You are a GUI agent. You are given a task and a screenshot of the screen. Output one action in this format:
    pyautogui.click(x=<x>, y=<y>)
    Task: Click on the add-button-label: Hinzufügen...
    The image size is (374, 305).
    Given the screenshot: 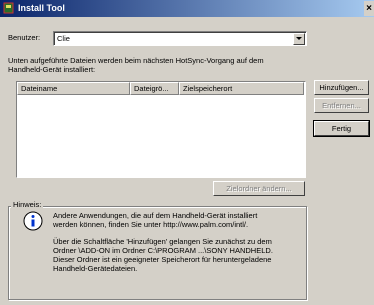 What is the action you would take?
    pyautogui.click(x=341, y=87)
    